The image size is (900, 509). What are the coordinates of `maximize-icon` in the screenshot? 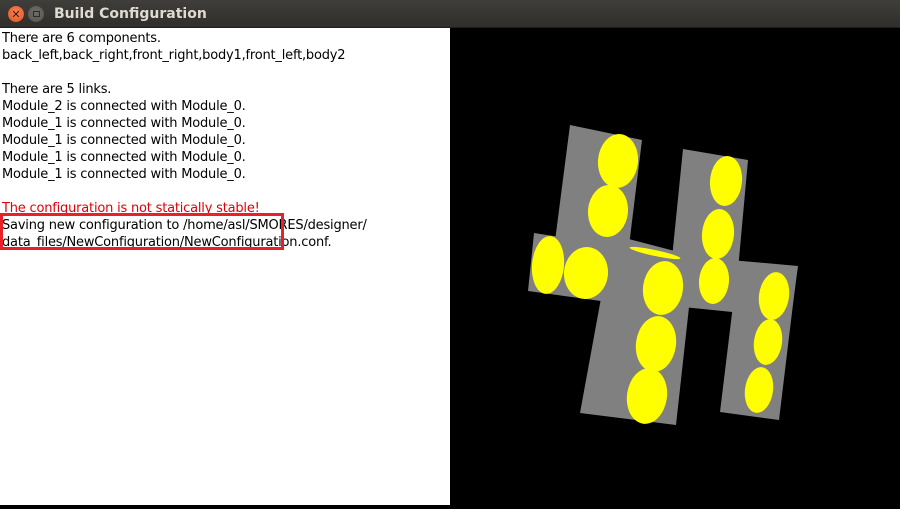 It's located at (36, 14).